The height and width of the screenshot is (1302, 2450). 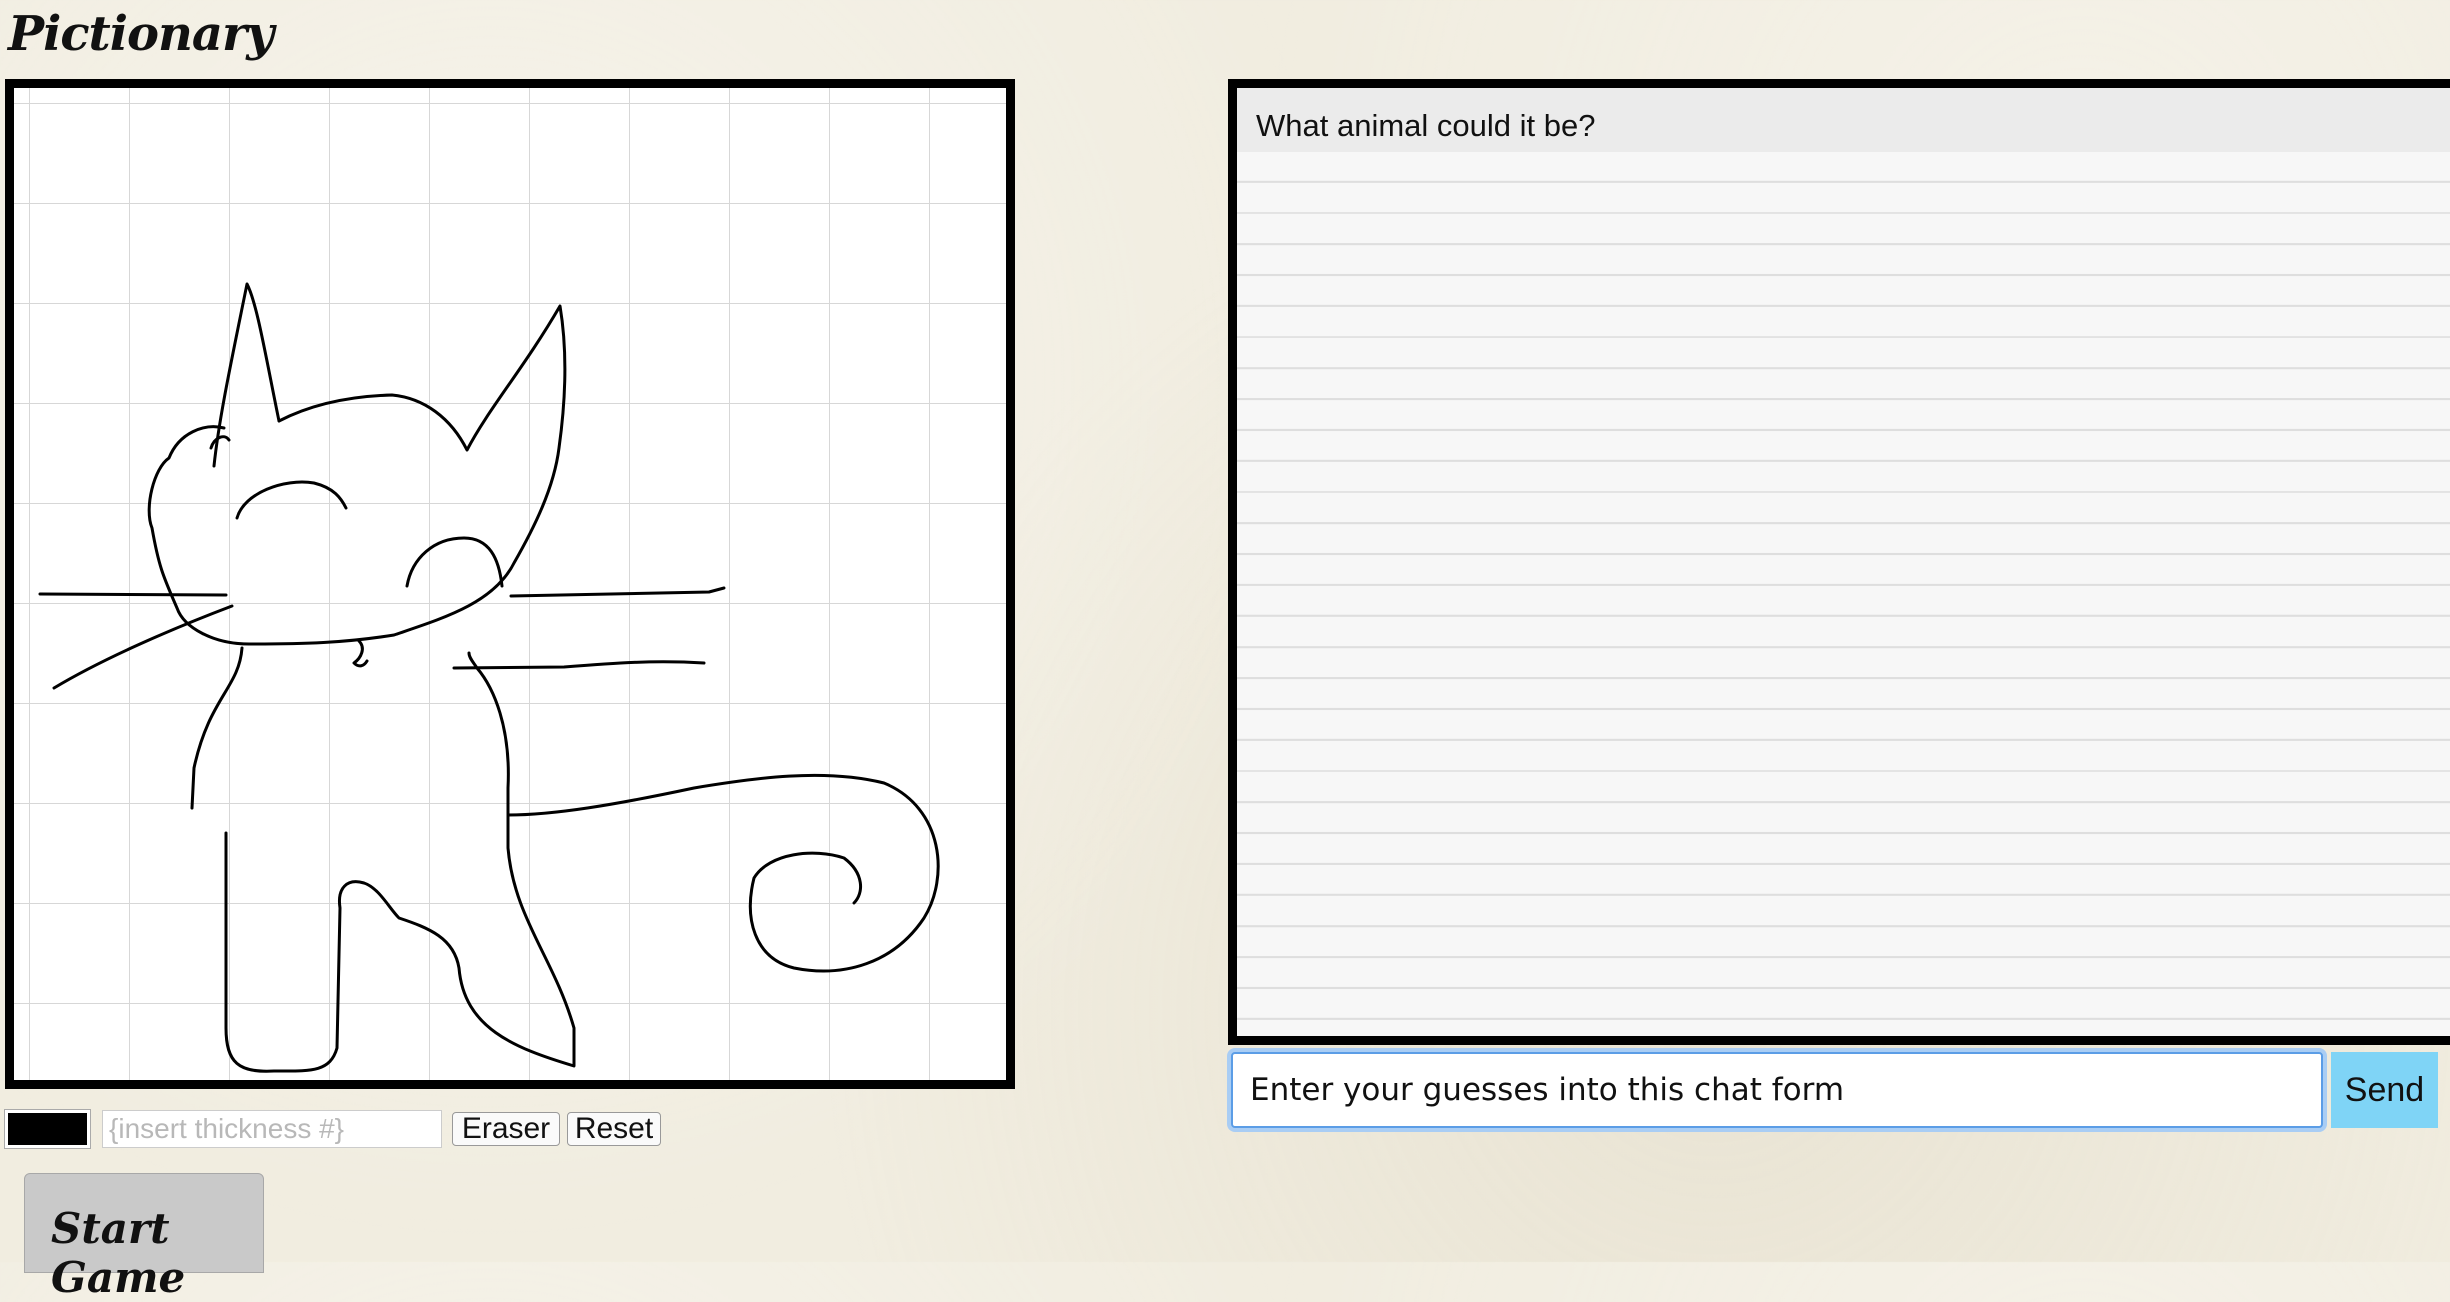 What do you see at coordinates (723, 873) in the screenshot?
I see `cat-tail` at bounding box center [723, 873].